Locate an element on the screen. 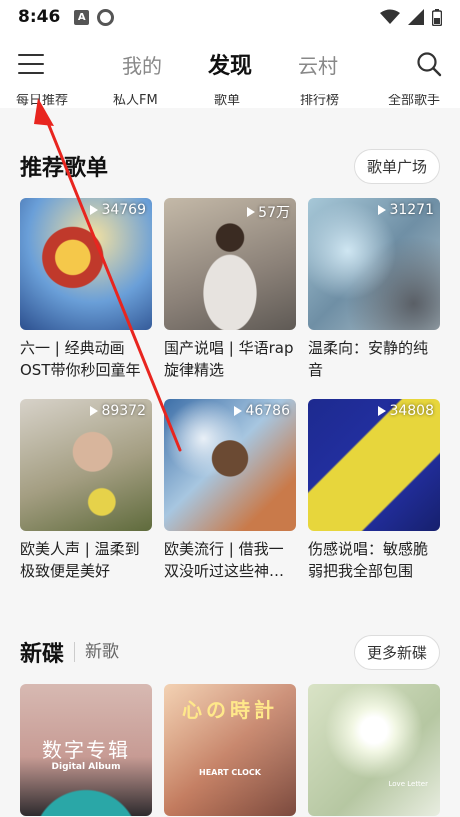 The width and height of the screenshot is (460, 817). playlist-card: 31271 温柔向：安静的纯音 is located at coordinates (374, 289).